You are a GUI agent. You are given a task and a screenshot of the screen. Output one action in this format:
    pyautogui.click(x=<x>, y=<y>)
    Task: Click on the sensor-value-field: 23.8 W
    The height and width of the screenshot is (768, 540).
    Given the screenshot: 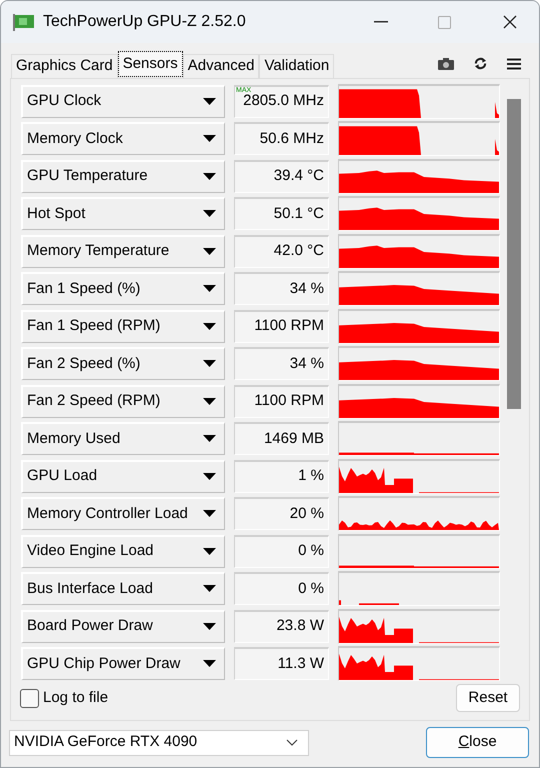 What is the action you would take?
    pyautogui.click(x=281, y=626)
    